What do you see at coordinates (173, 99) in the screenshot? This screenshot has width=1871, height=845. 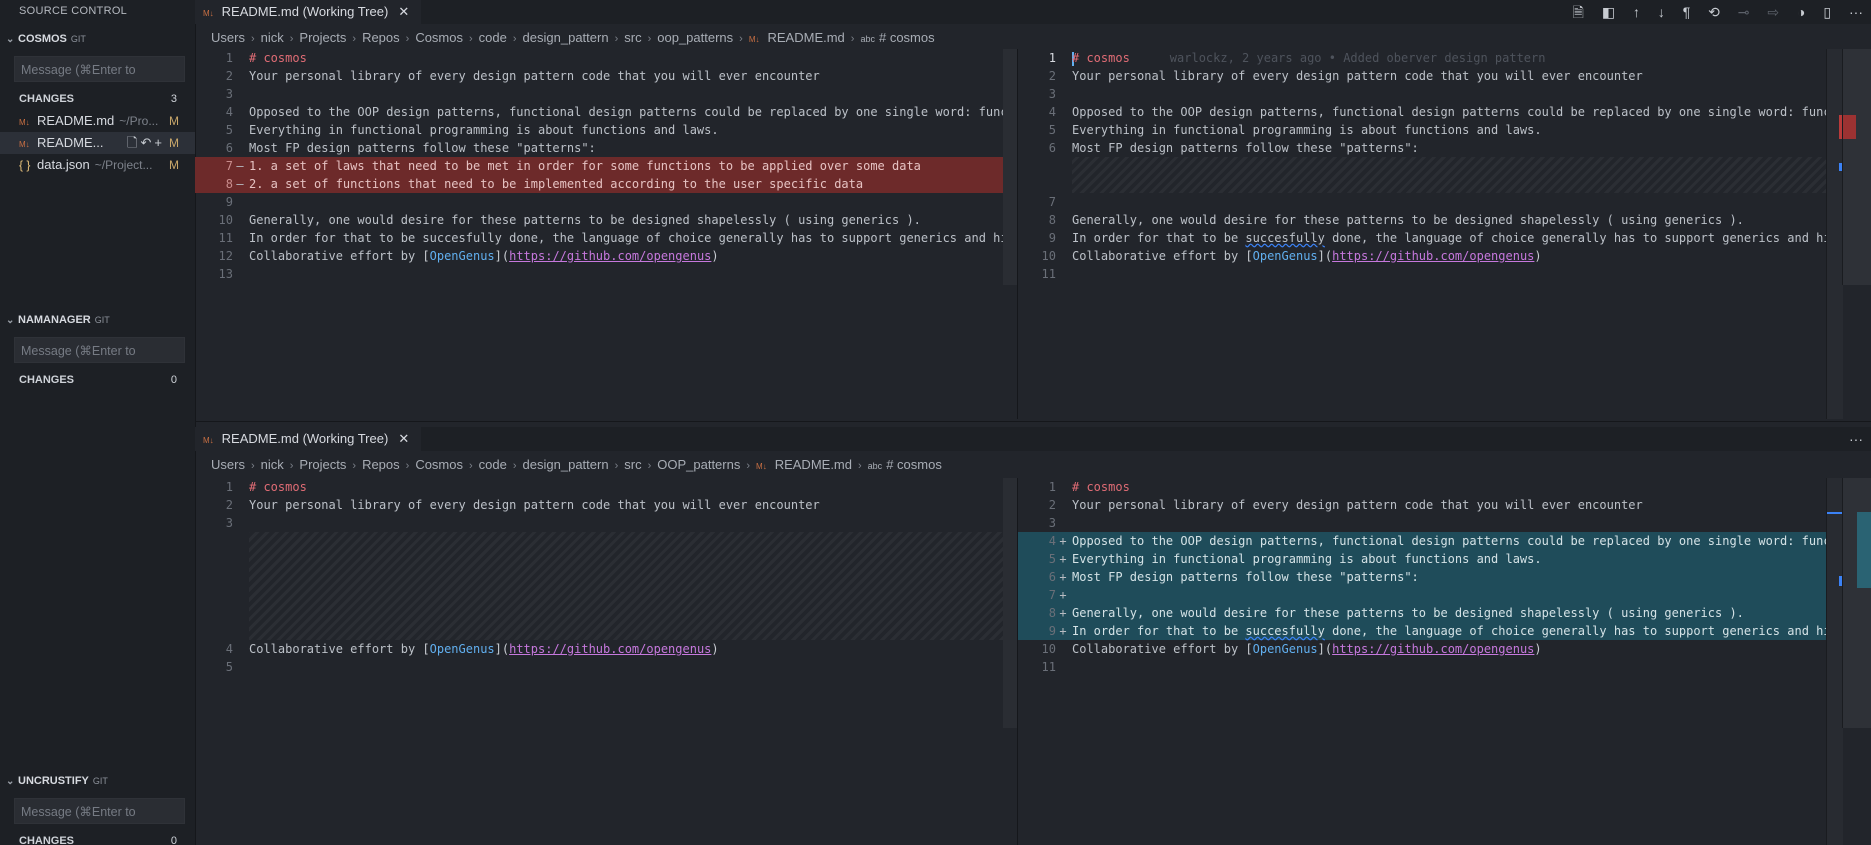 I see `changes-count: 3` at bounding box center [173, 99].